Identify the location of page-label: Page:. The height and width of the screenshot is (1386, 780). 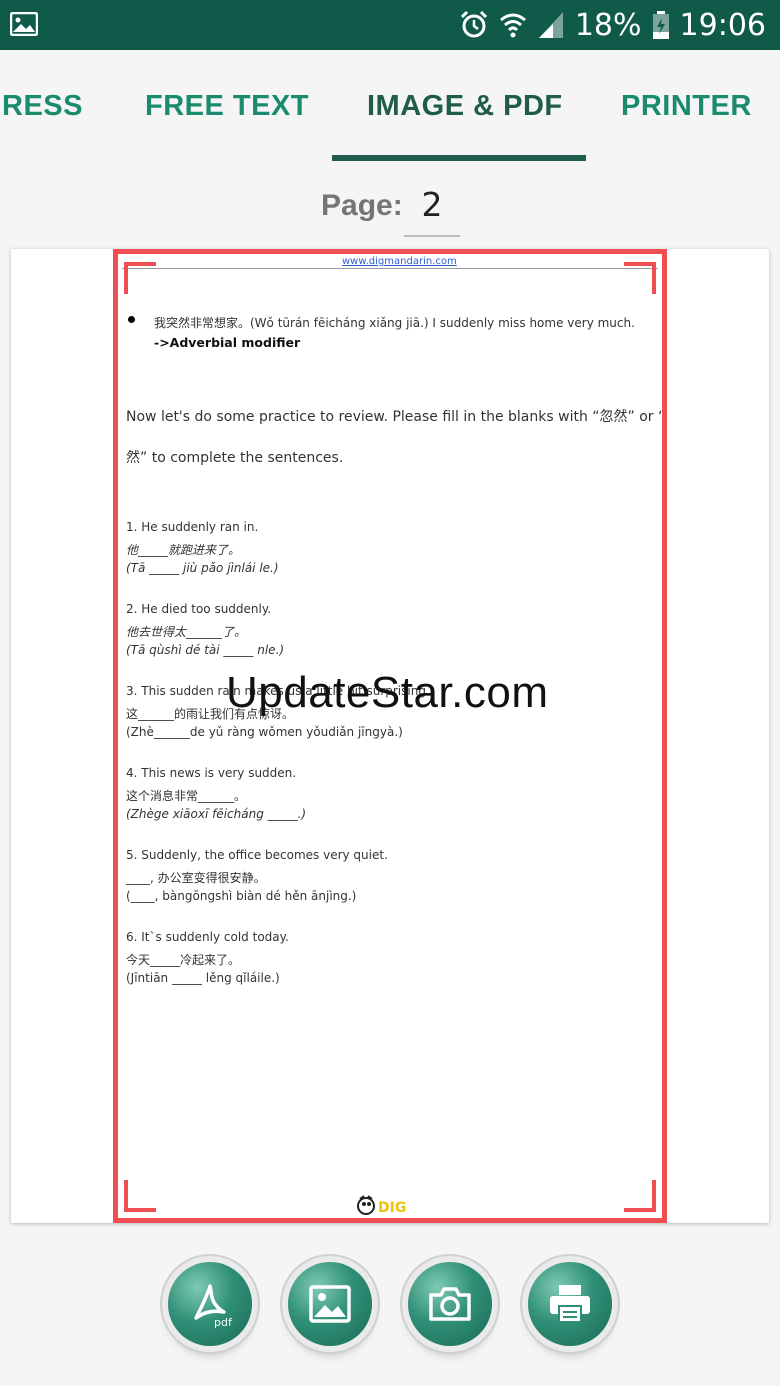
(362, 205).